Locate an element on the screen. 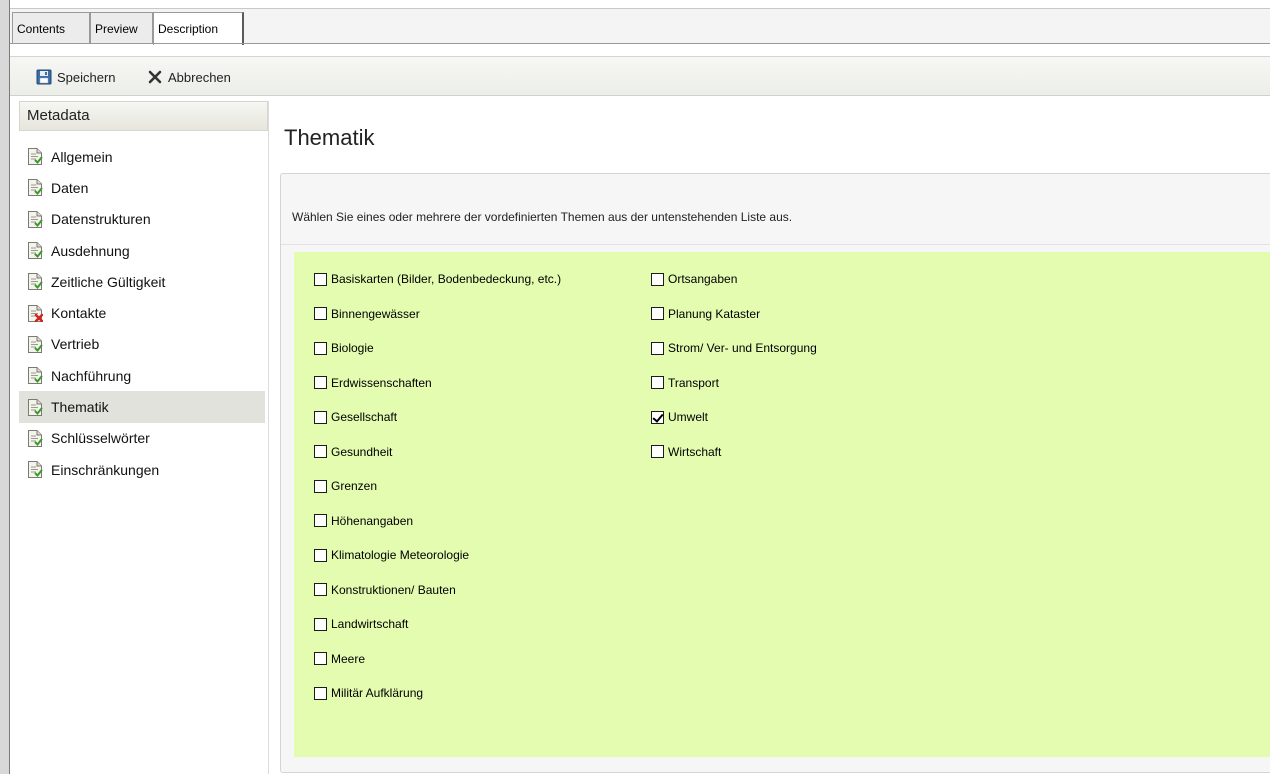 The height and width of the screenshot is (774, 1270). topic-checkbox-row: Meere is located at coordinates (437, 659).